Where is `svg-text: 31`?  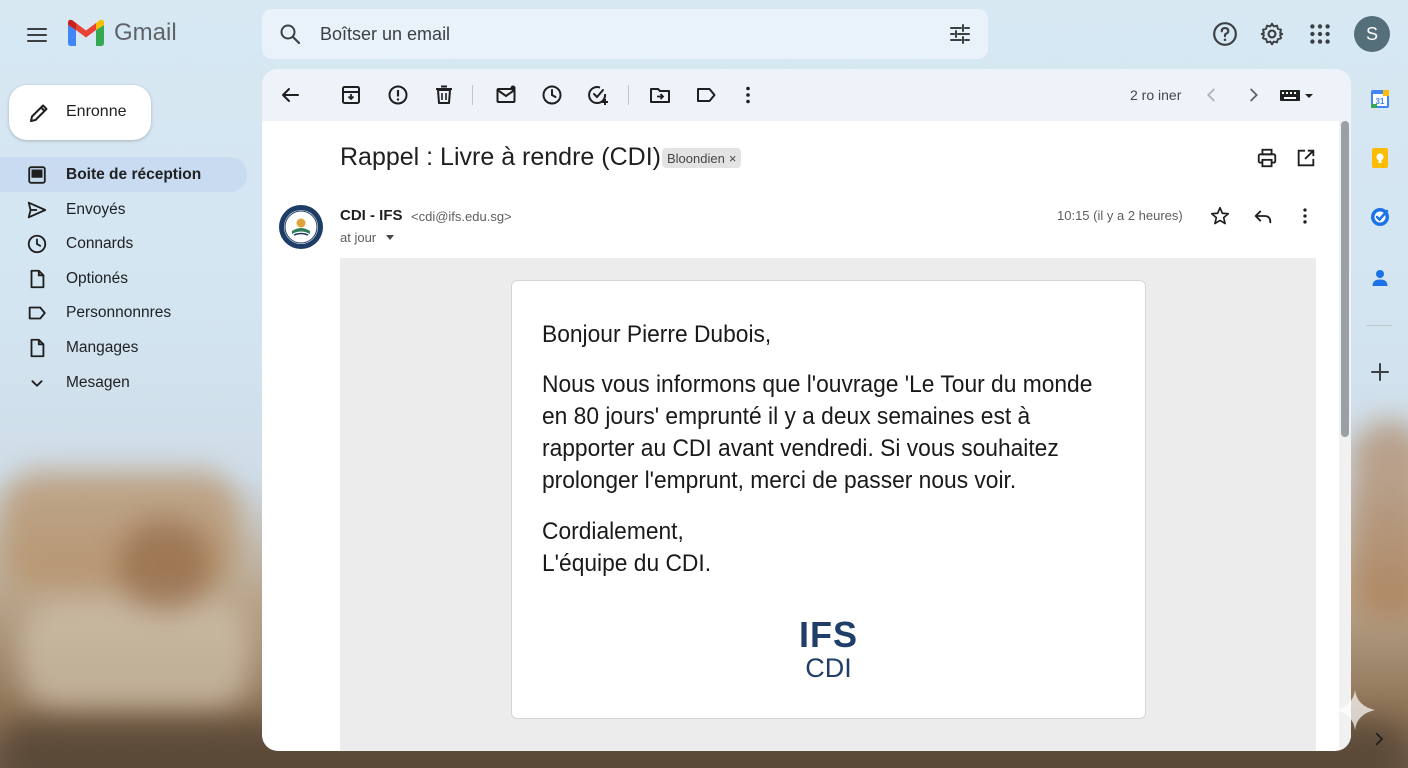 svg-text: 31 is located at coordinates (1380, 101).